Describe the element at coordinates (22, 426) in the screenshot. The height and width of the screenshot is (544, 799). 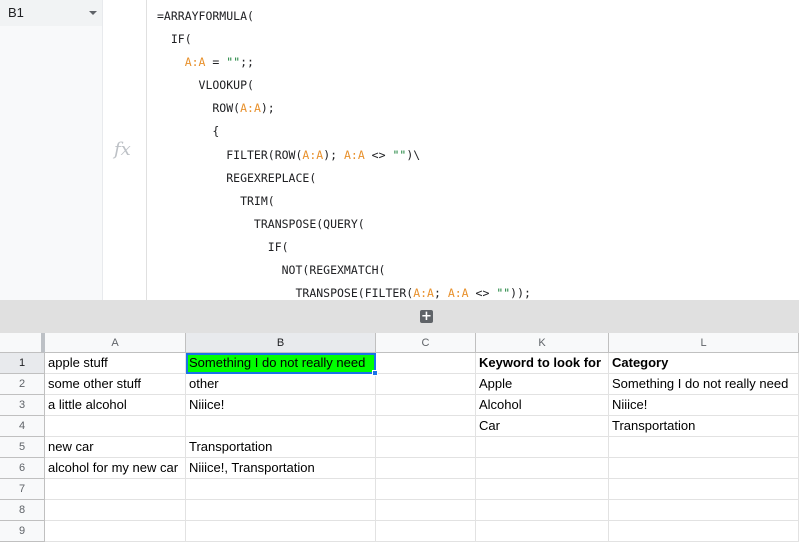
I see `row-header: 4` at that location.